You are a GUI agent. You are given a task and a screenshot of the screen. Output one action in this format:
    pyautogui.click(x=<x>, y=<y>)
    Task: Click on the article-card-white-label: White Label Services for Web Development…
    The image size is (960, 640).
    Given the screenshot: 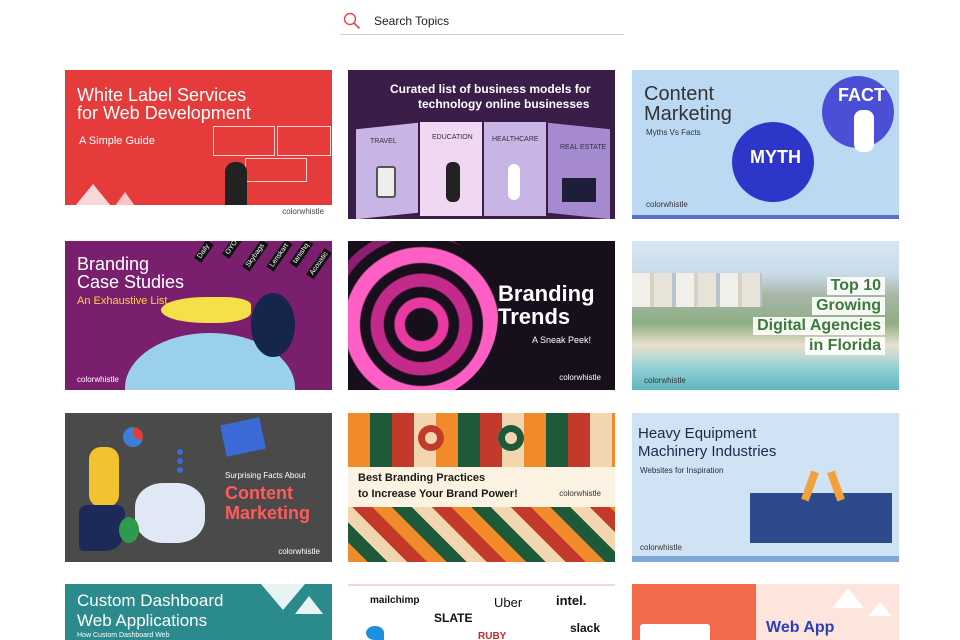 What is the action you would take?
    pyautogui.click(x=198, y=144)
    